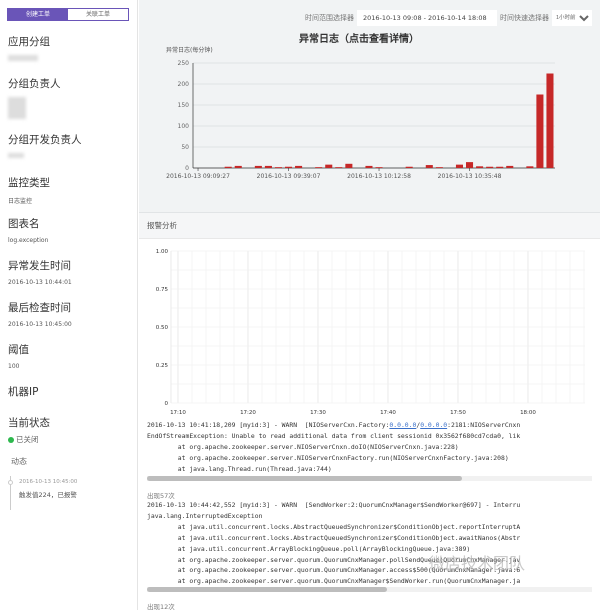  Describe the element at coordinates (34, 84) in the screenshot. I see `field-label: 分组负责人` at that location.